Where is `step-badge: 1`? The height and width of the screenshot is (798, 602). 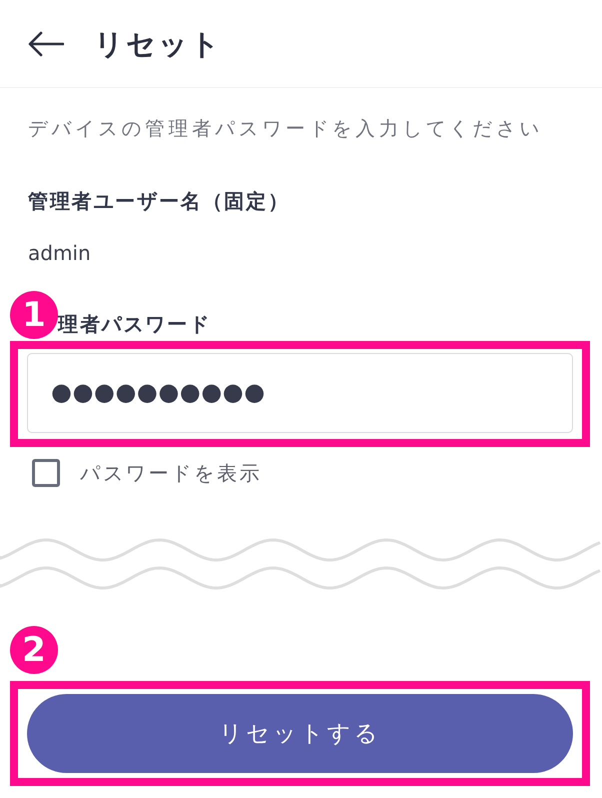 step-badge: 1 is located at coordinates (34, 315).